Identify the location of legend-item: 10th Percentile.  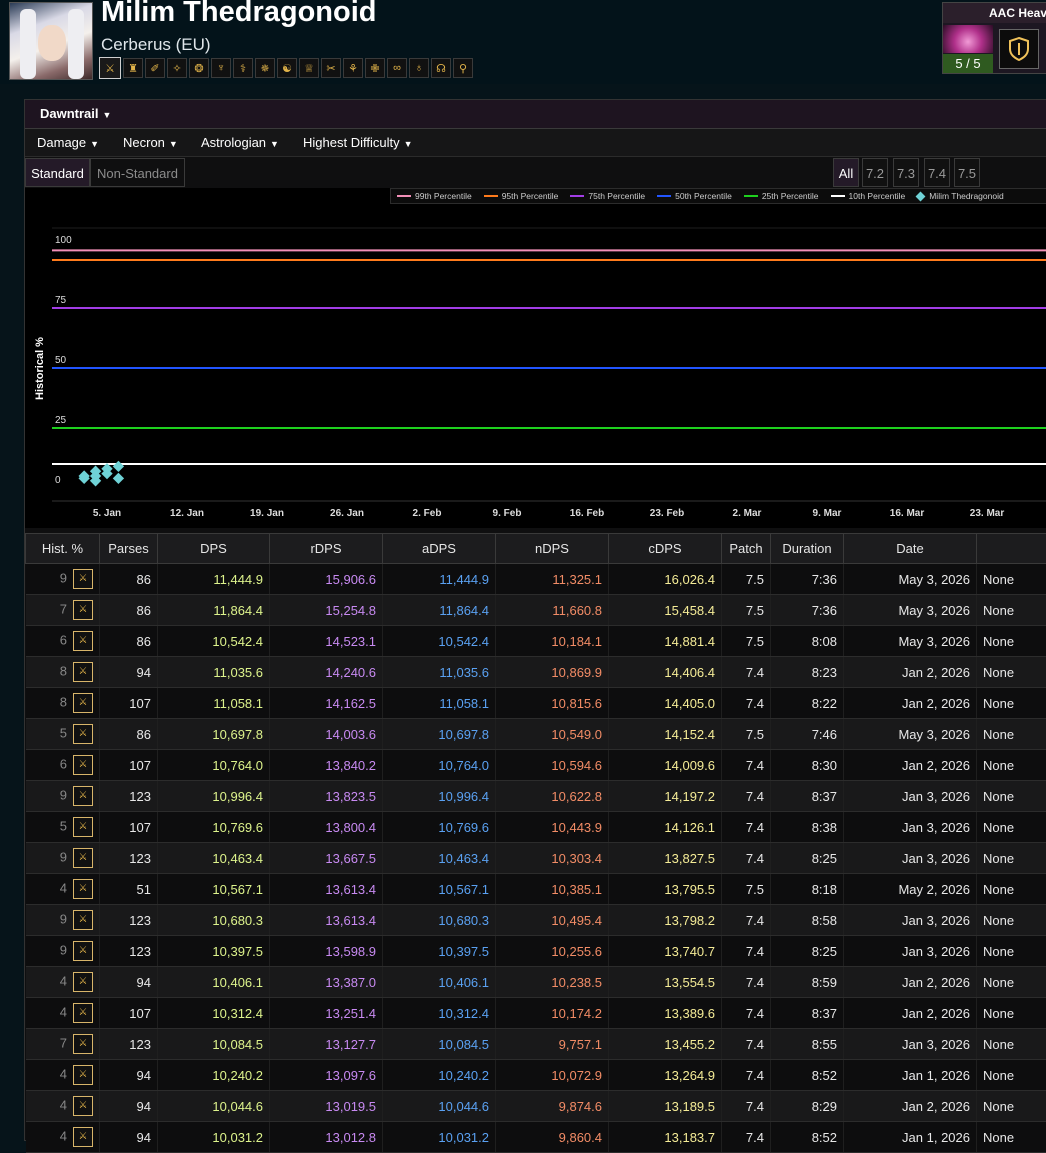
(868, 196).